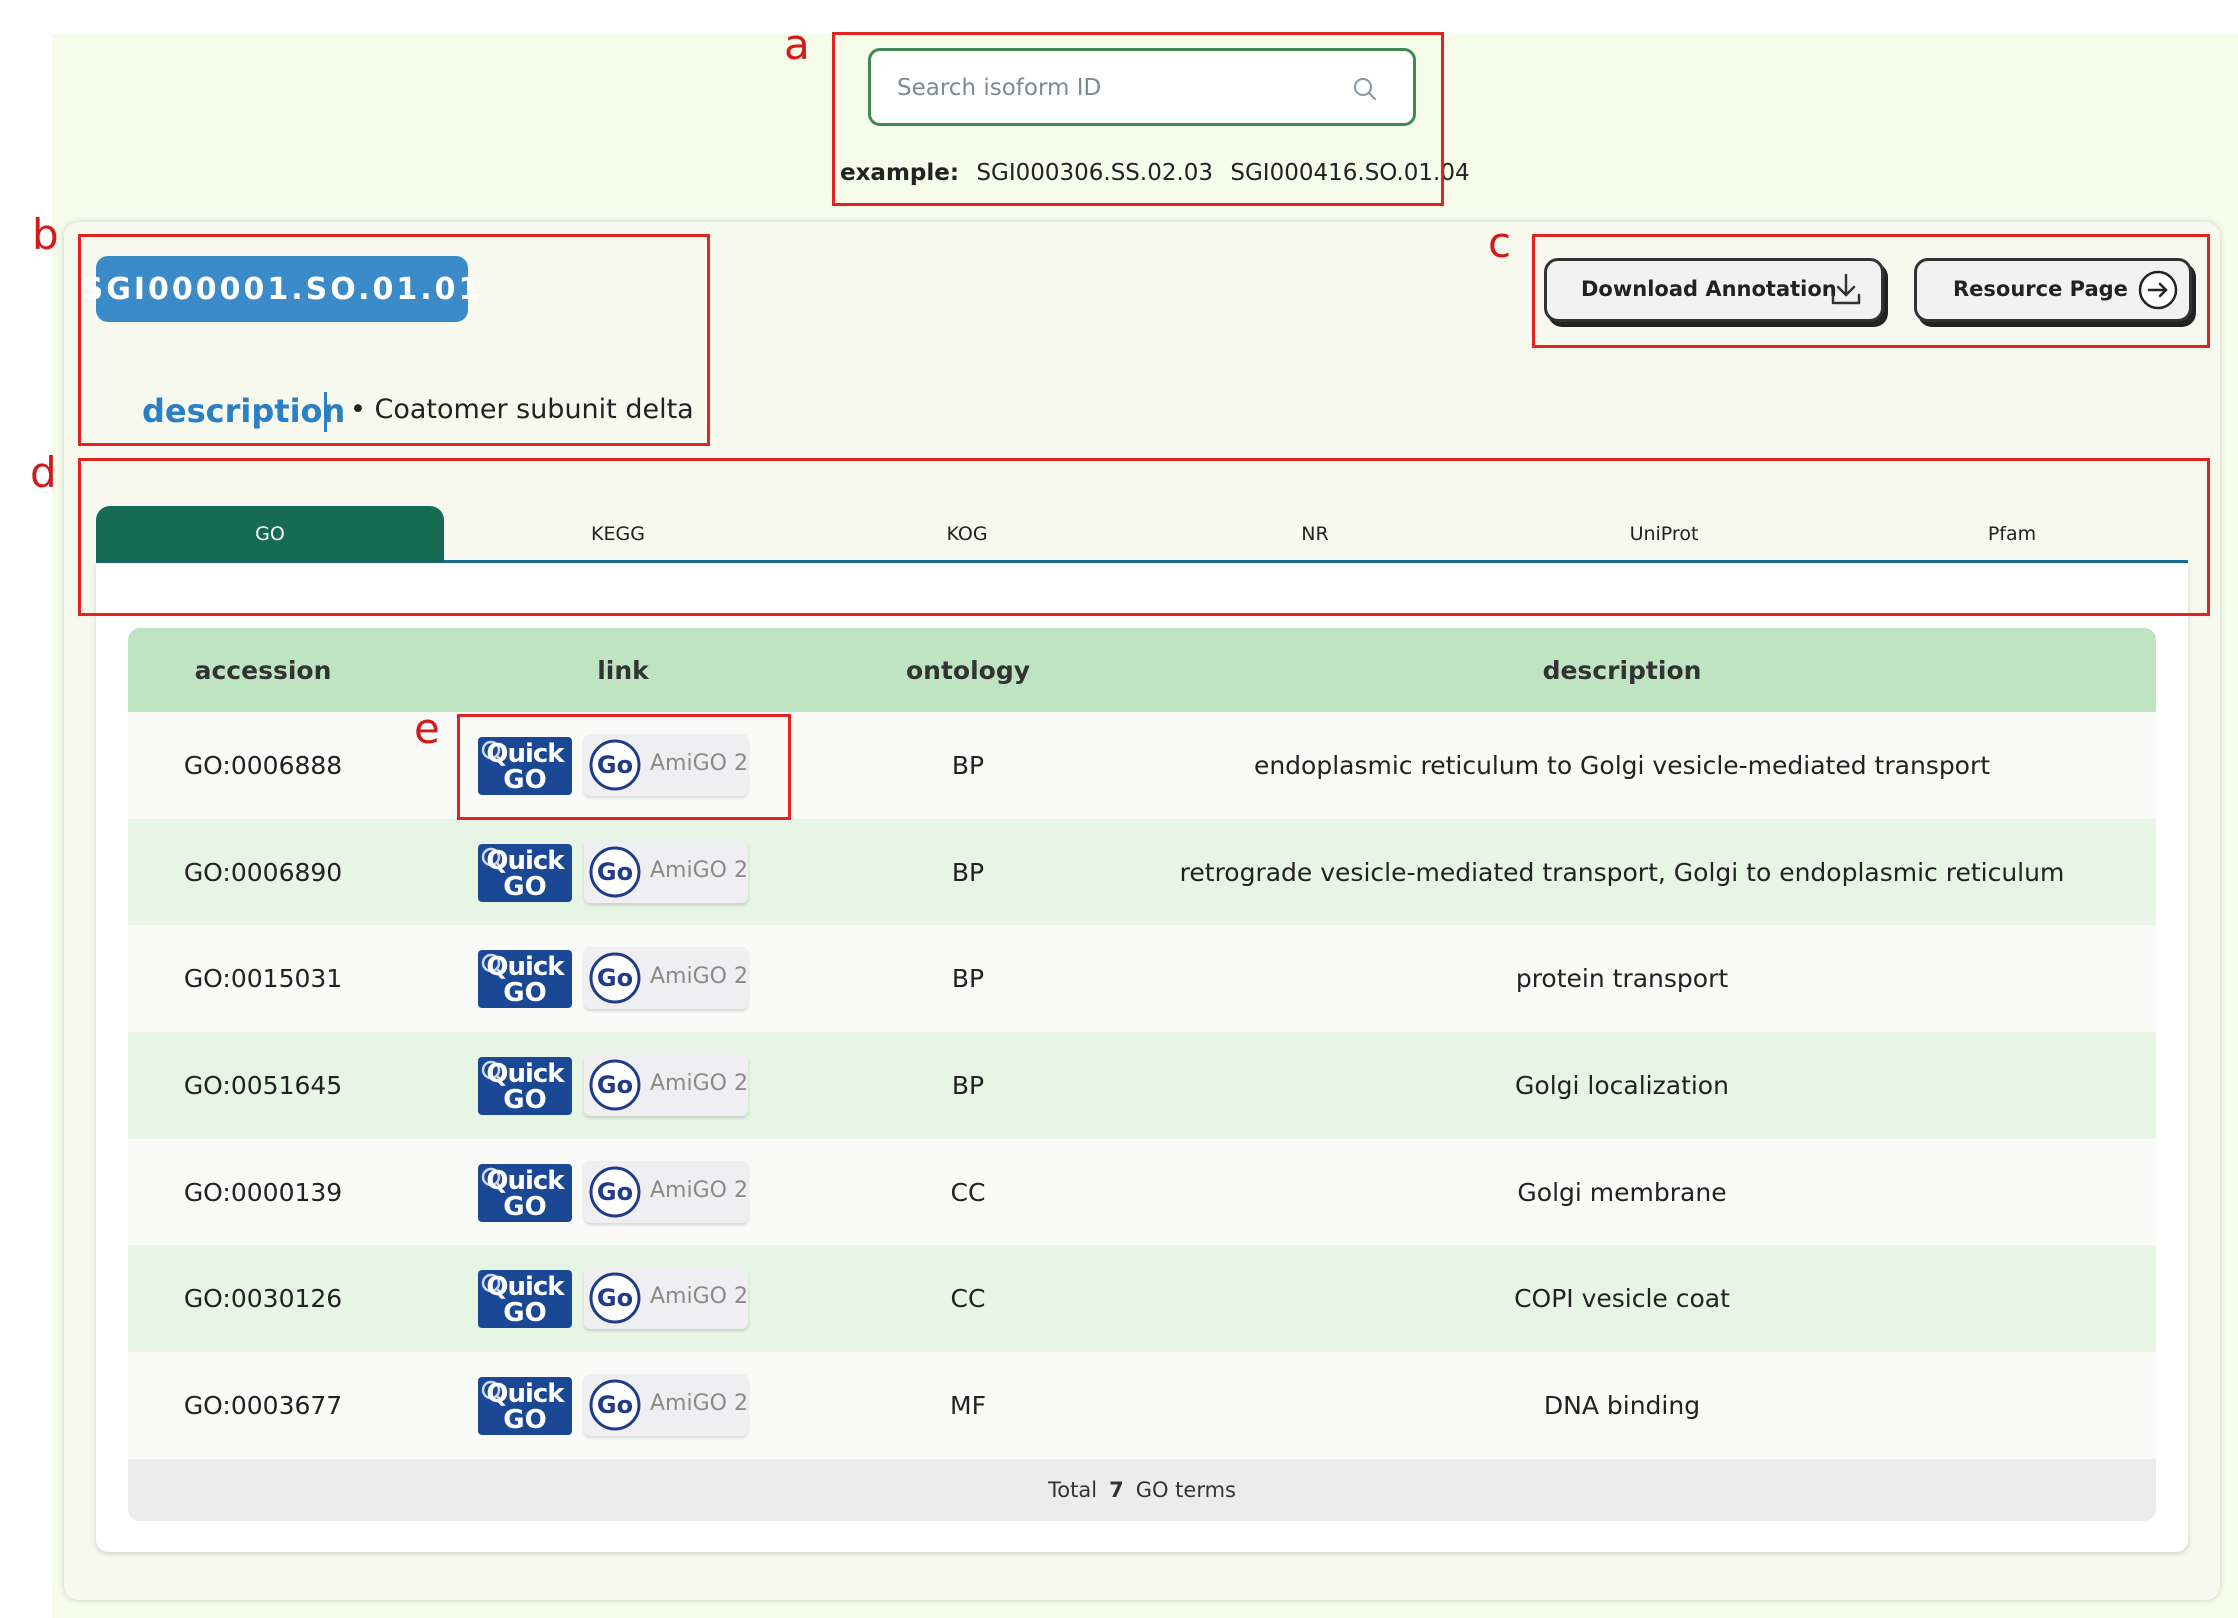 The width and height of the screenshot is (2238, 1618). I want to click on table-row: GO:0003677 Quick GO Go AmiGO 2 MF DNA binding, so click(1142, 1405).